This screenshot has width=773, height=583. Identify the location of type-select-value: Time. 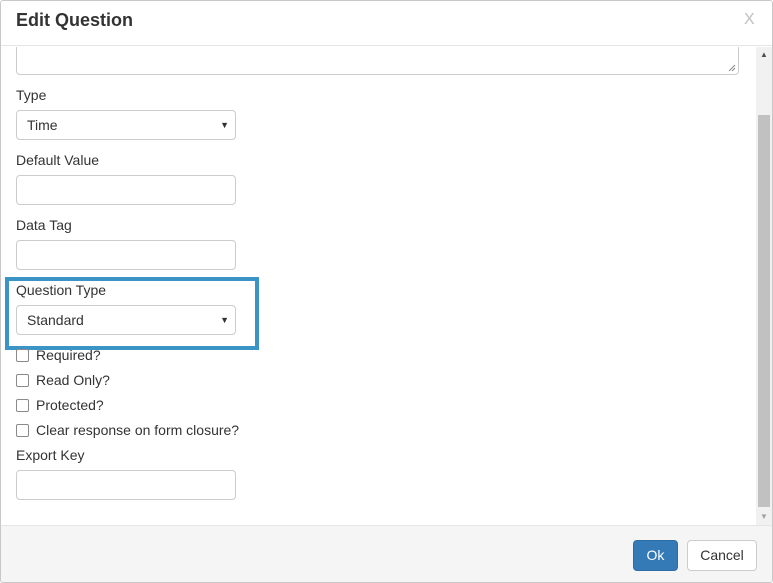
(42, 125).